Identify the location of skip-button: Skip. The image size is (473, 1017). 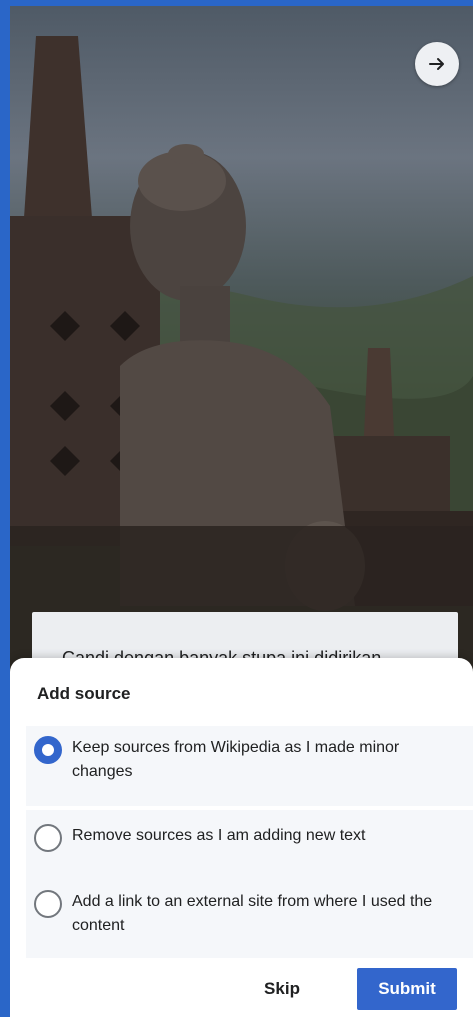
(282, 989).